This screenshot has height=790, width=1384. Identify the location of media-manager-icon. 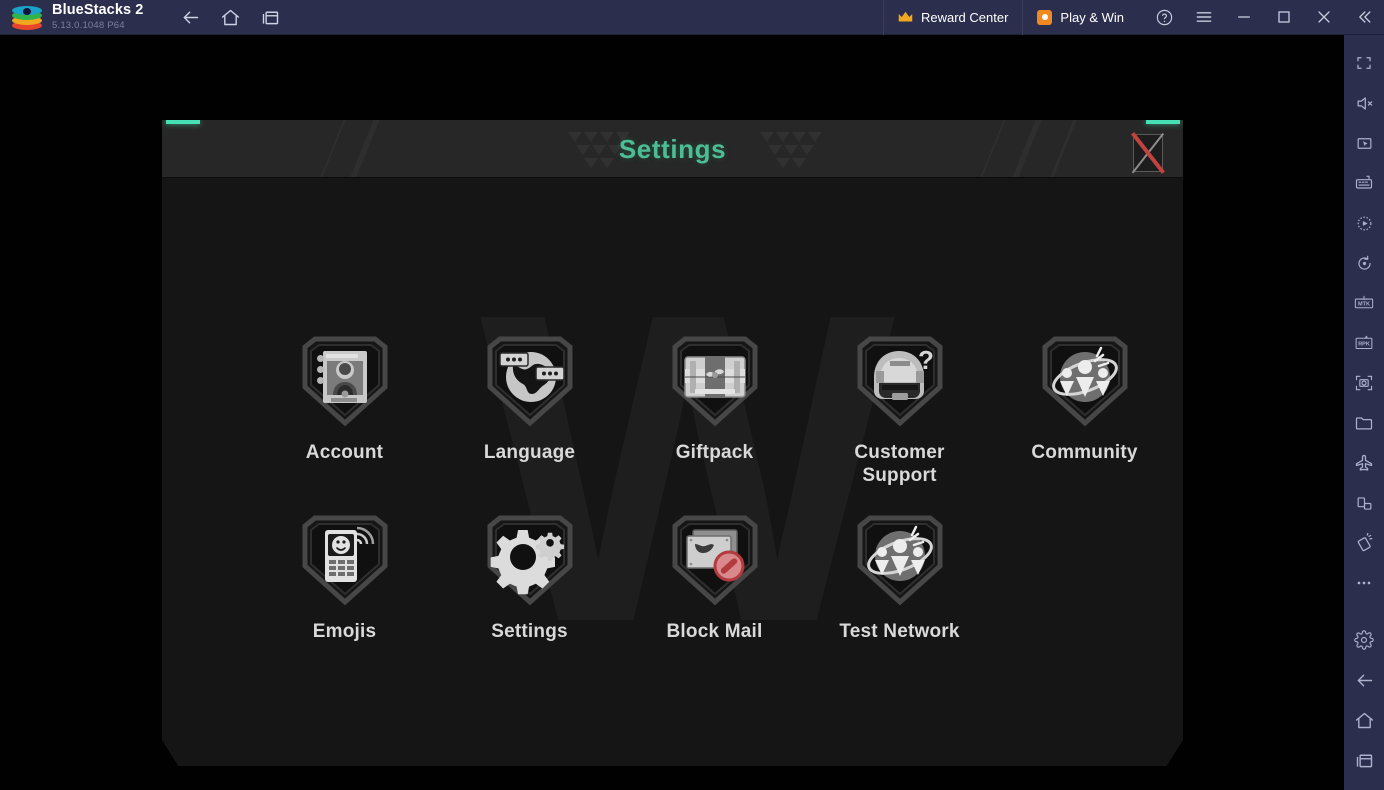
(1364, 423).